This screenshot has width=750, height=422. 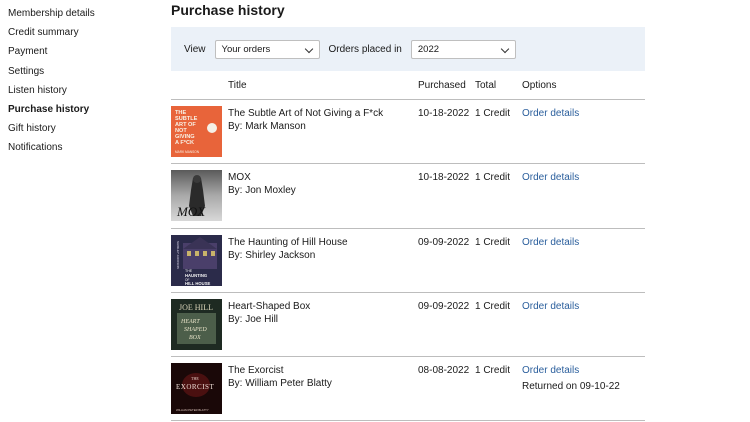 What do you see at coordinates (408, 49) in the screenshot?
I see `filter-bar: View Your orders Orders placed in 2022` at bounding box center [408, 49].